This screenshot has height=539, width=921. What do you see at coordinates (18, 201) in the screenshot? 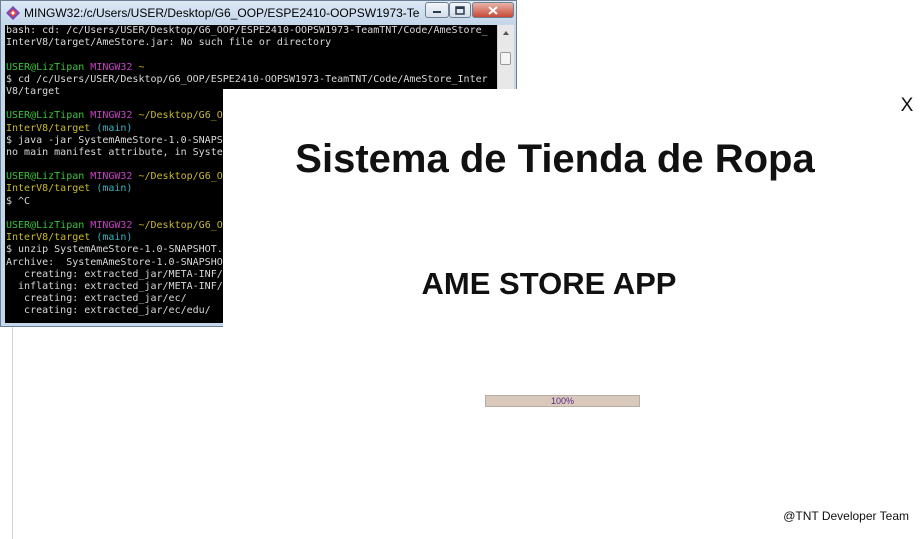
I see `terminal-text-segment: $ ^C` at bounding box center [18, 201].